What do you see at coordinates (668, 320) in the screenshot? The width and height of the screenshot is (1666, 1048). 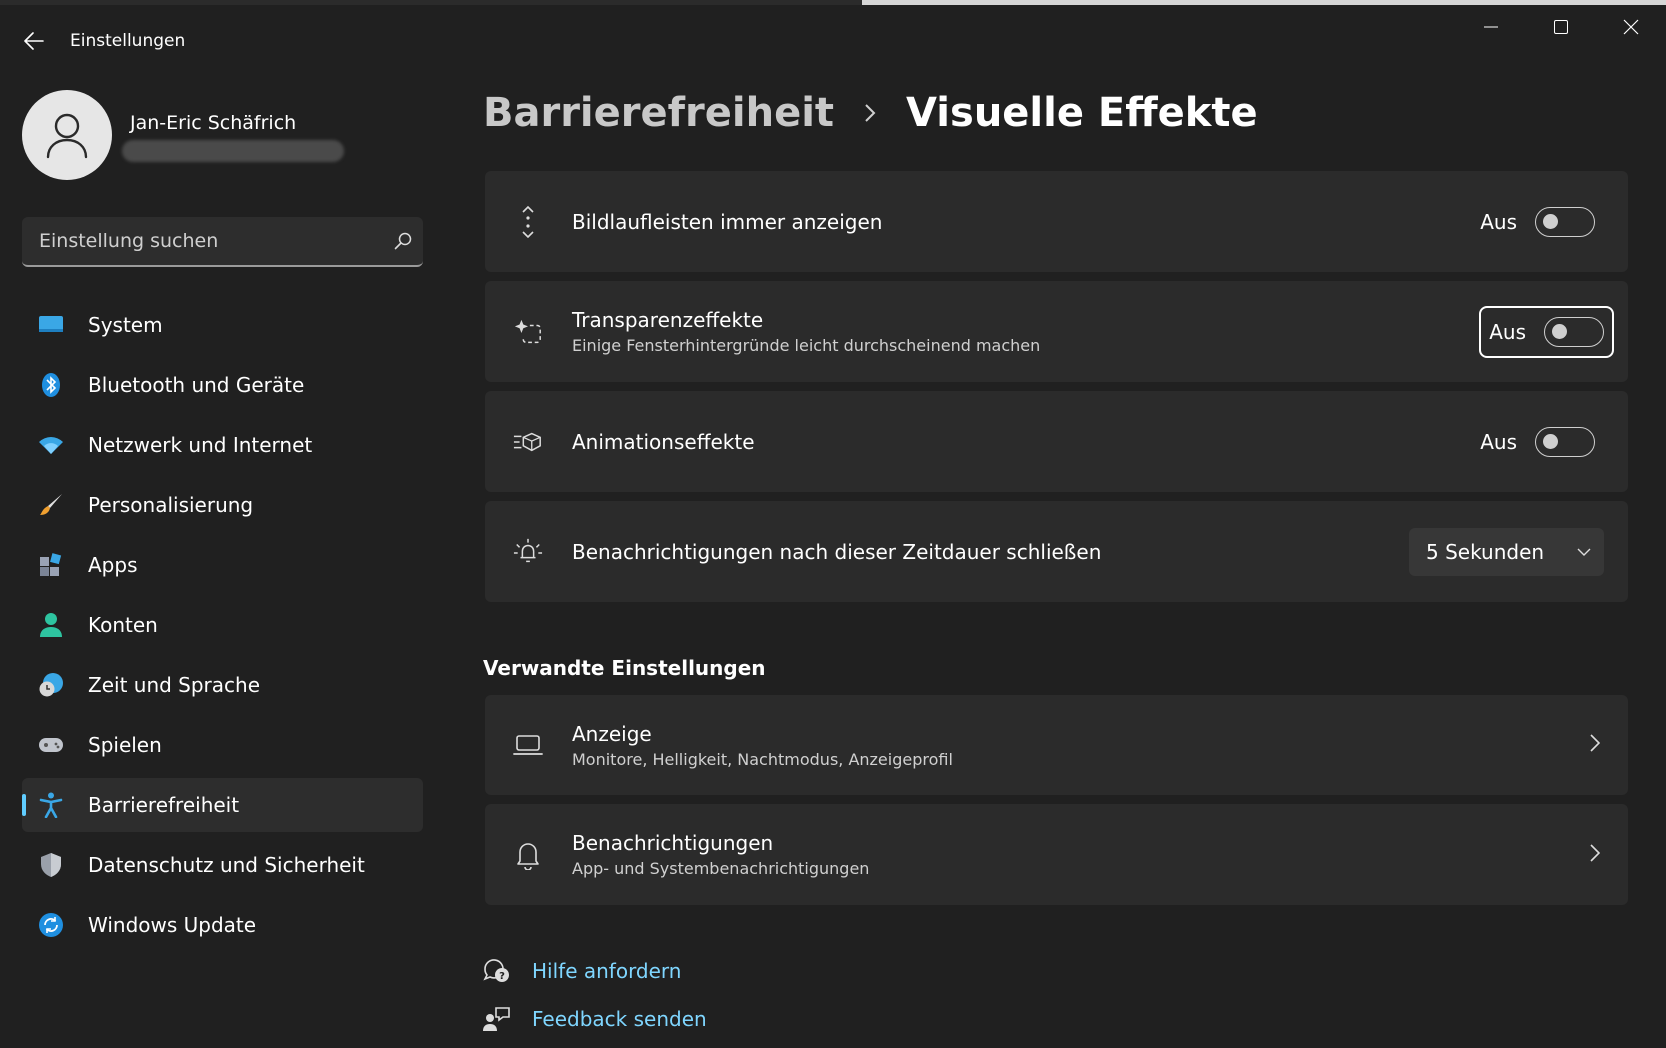 I see `setting-title: Transparenzeffekte` at bounding box center [668, 320].